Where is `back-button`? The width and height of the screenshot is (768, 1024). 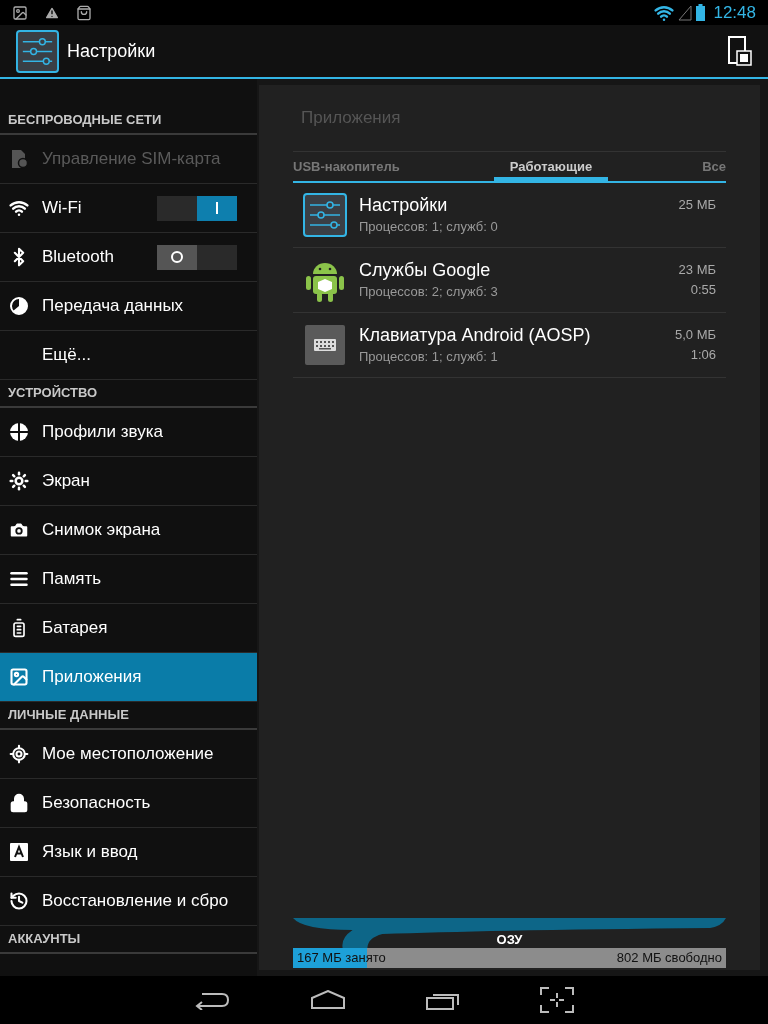
back-button is located at coordinates (212, 1000).